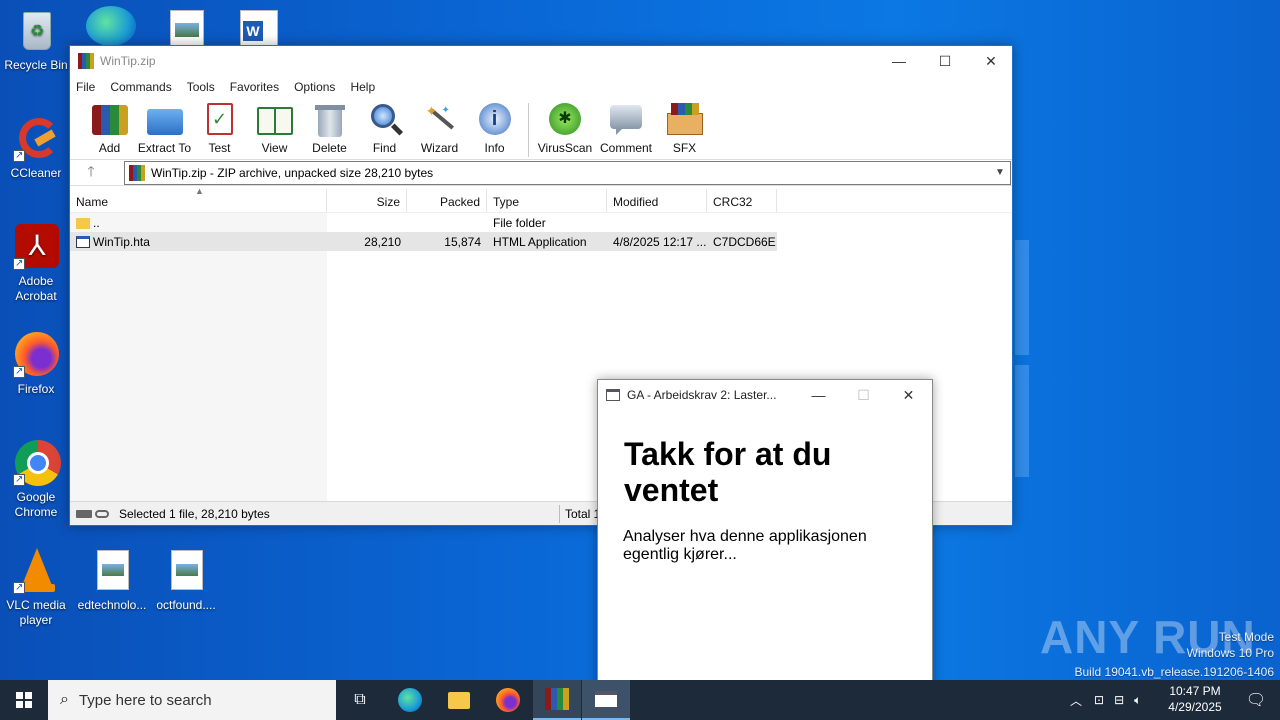  I want to click on view-button: View, so click(274, 126).